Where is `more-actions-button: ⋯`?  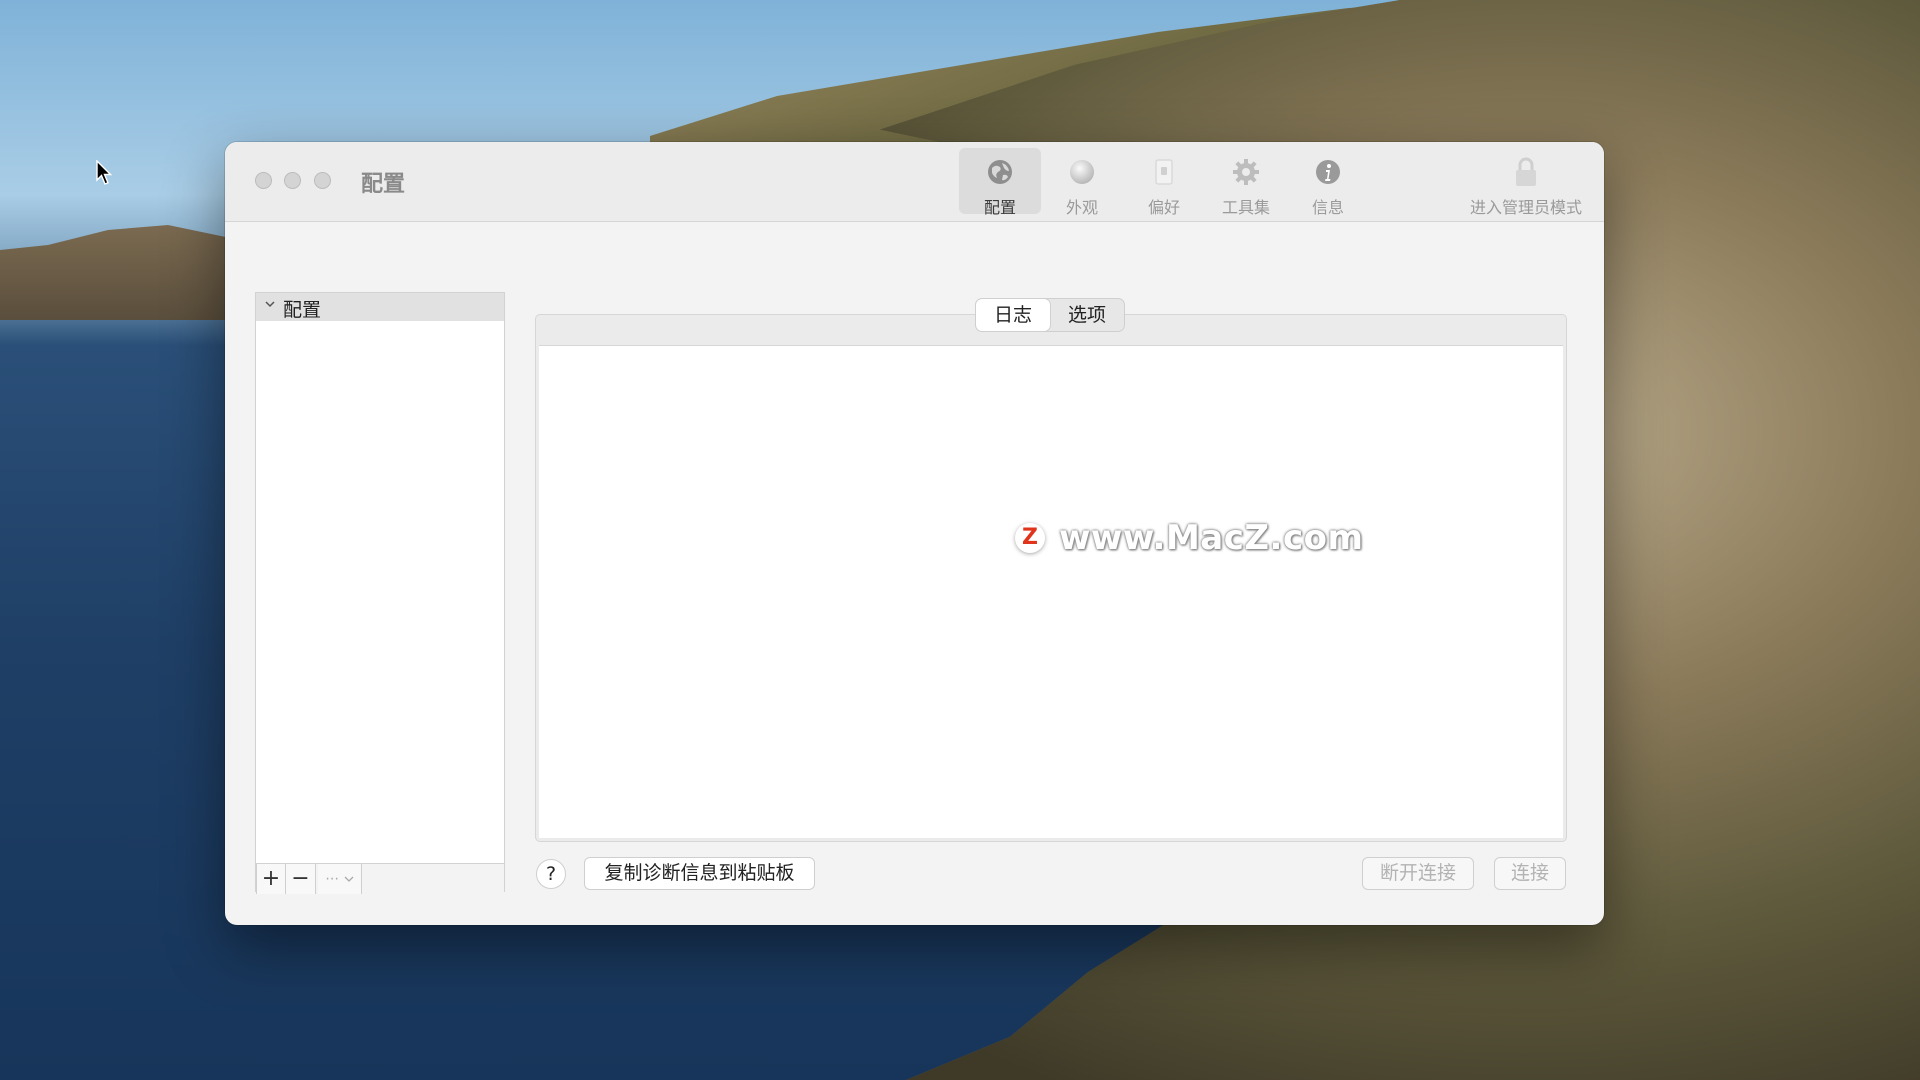 more-actions-button: ⋯ is located at coordinates (340, 879).